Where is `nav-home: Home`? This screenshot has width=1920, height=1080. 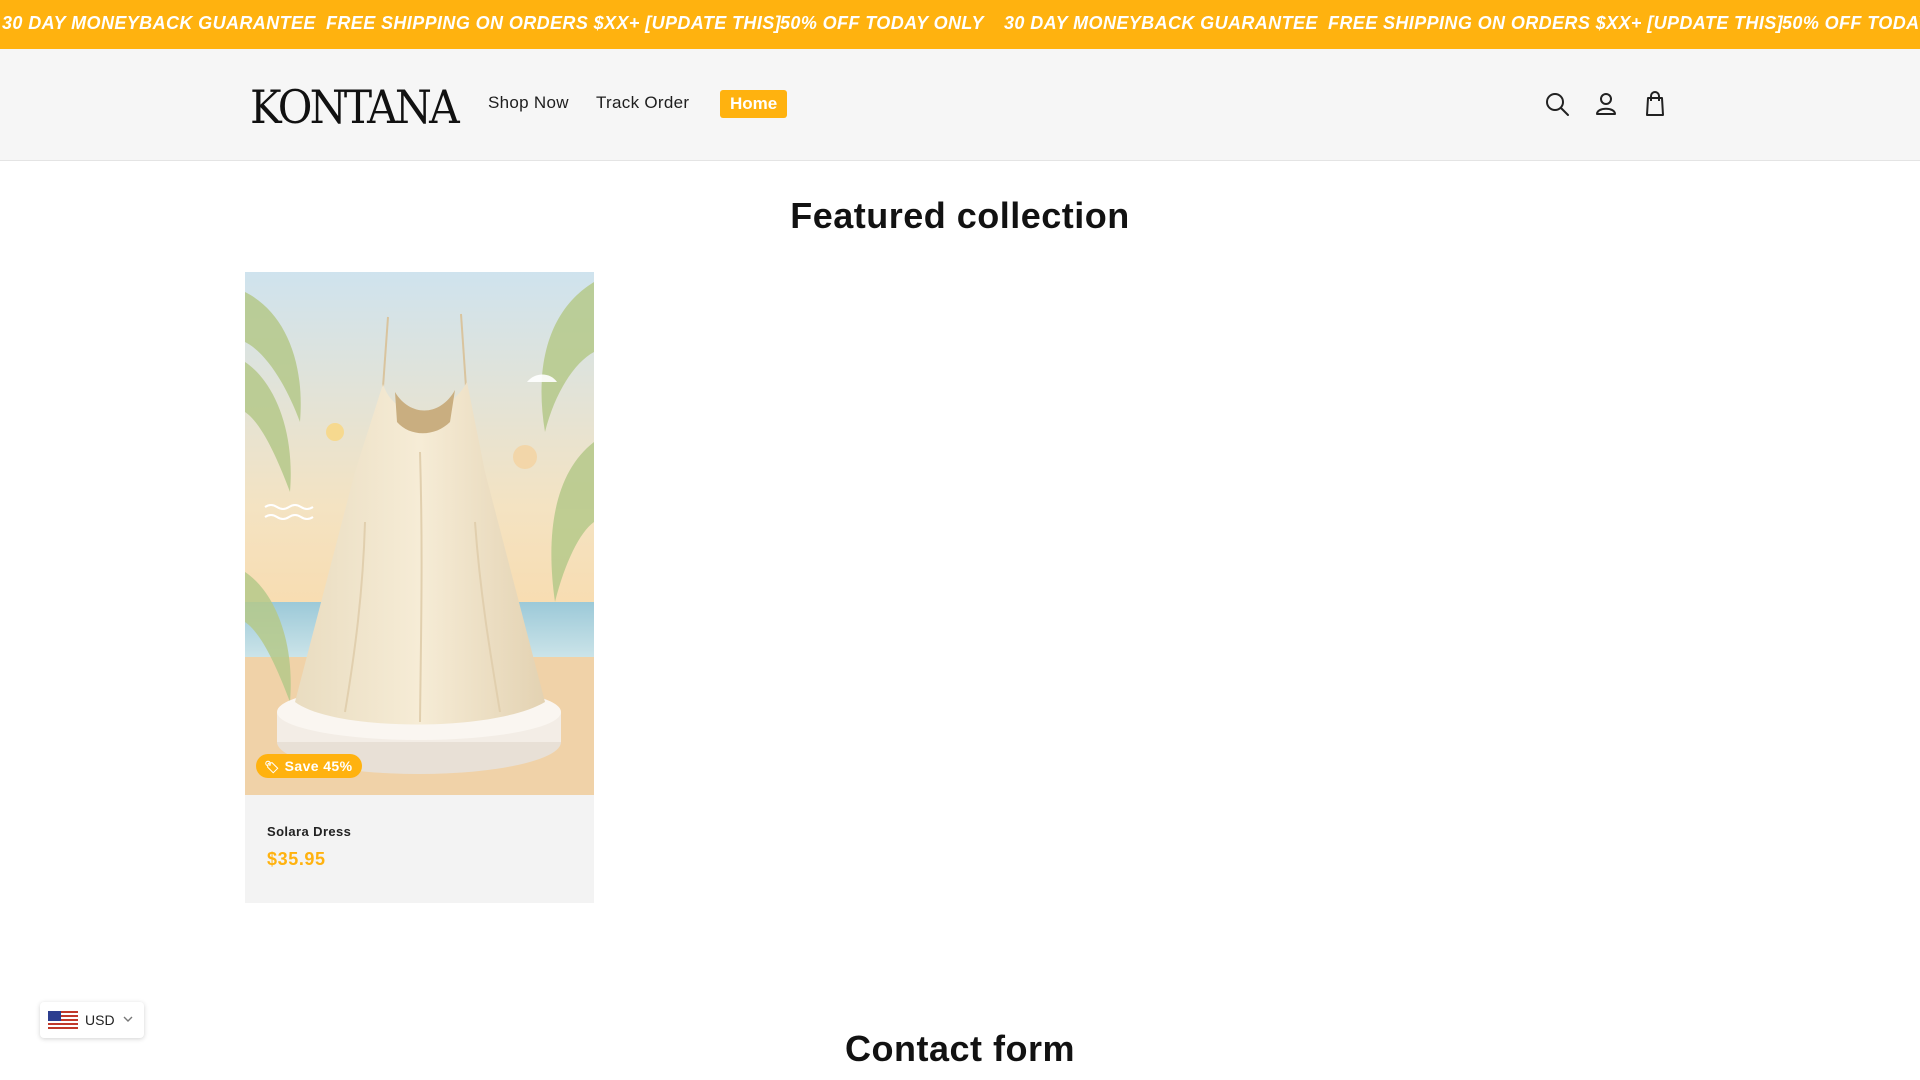
nav-home: Home is located at coordinates (754, 104).